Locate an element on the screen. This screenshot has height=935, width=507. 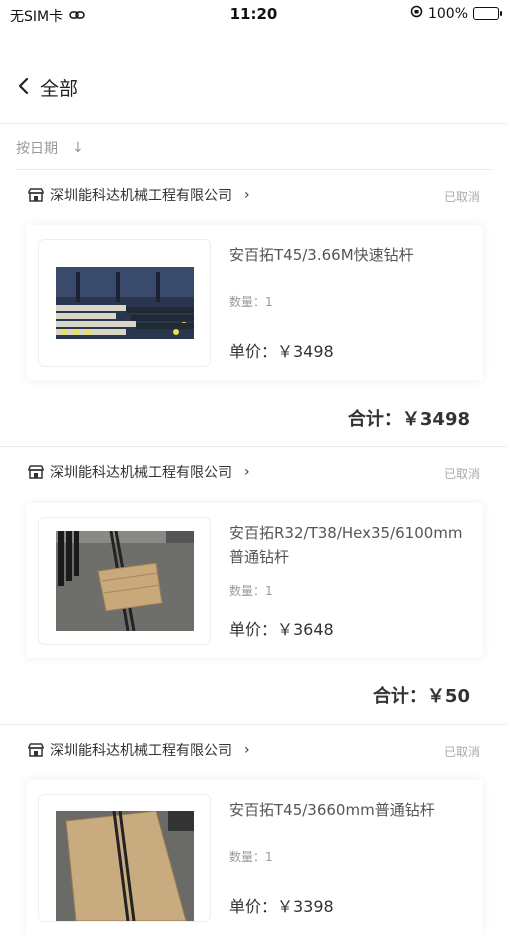
product-name-line: 安百拓R32/T38/Hex35/6100mm is located at coordinates (346, 533).